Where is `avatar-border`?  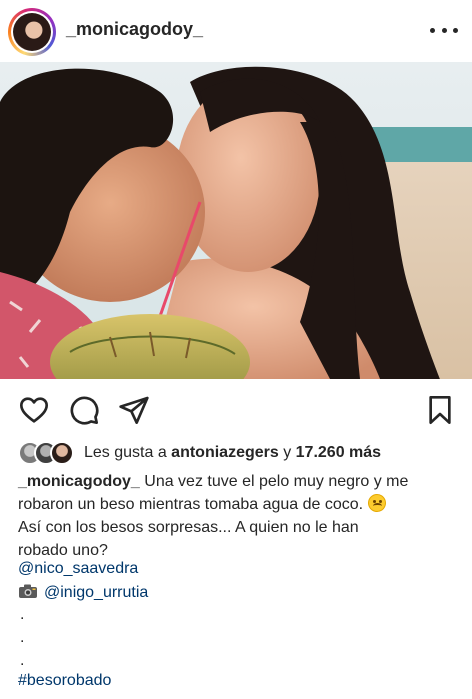
avatar-border is located at coordinates (32, 32).